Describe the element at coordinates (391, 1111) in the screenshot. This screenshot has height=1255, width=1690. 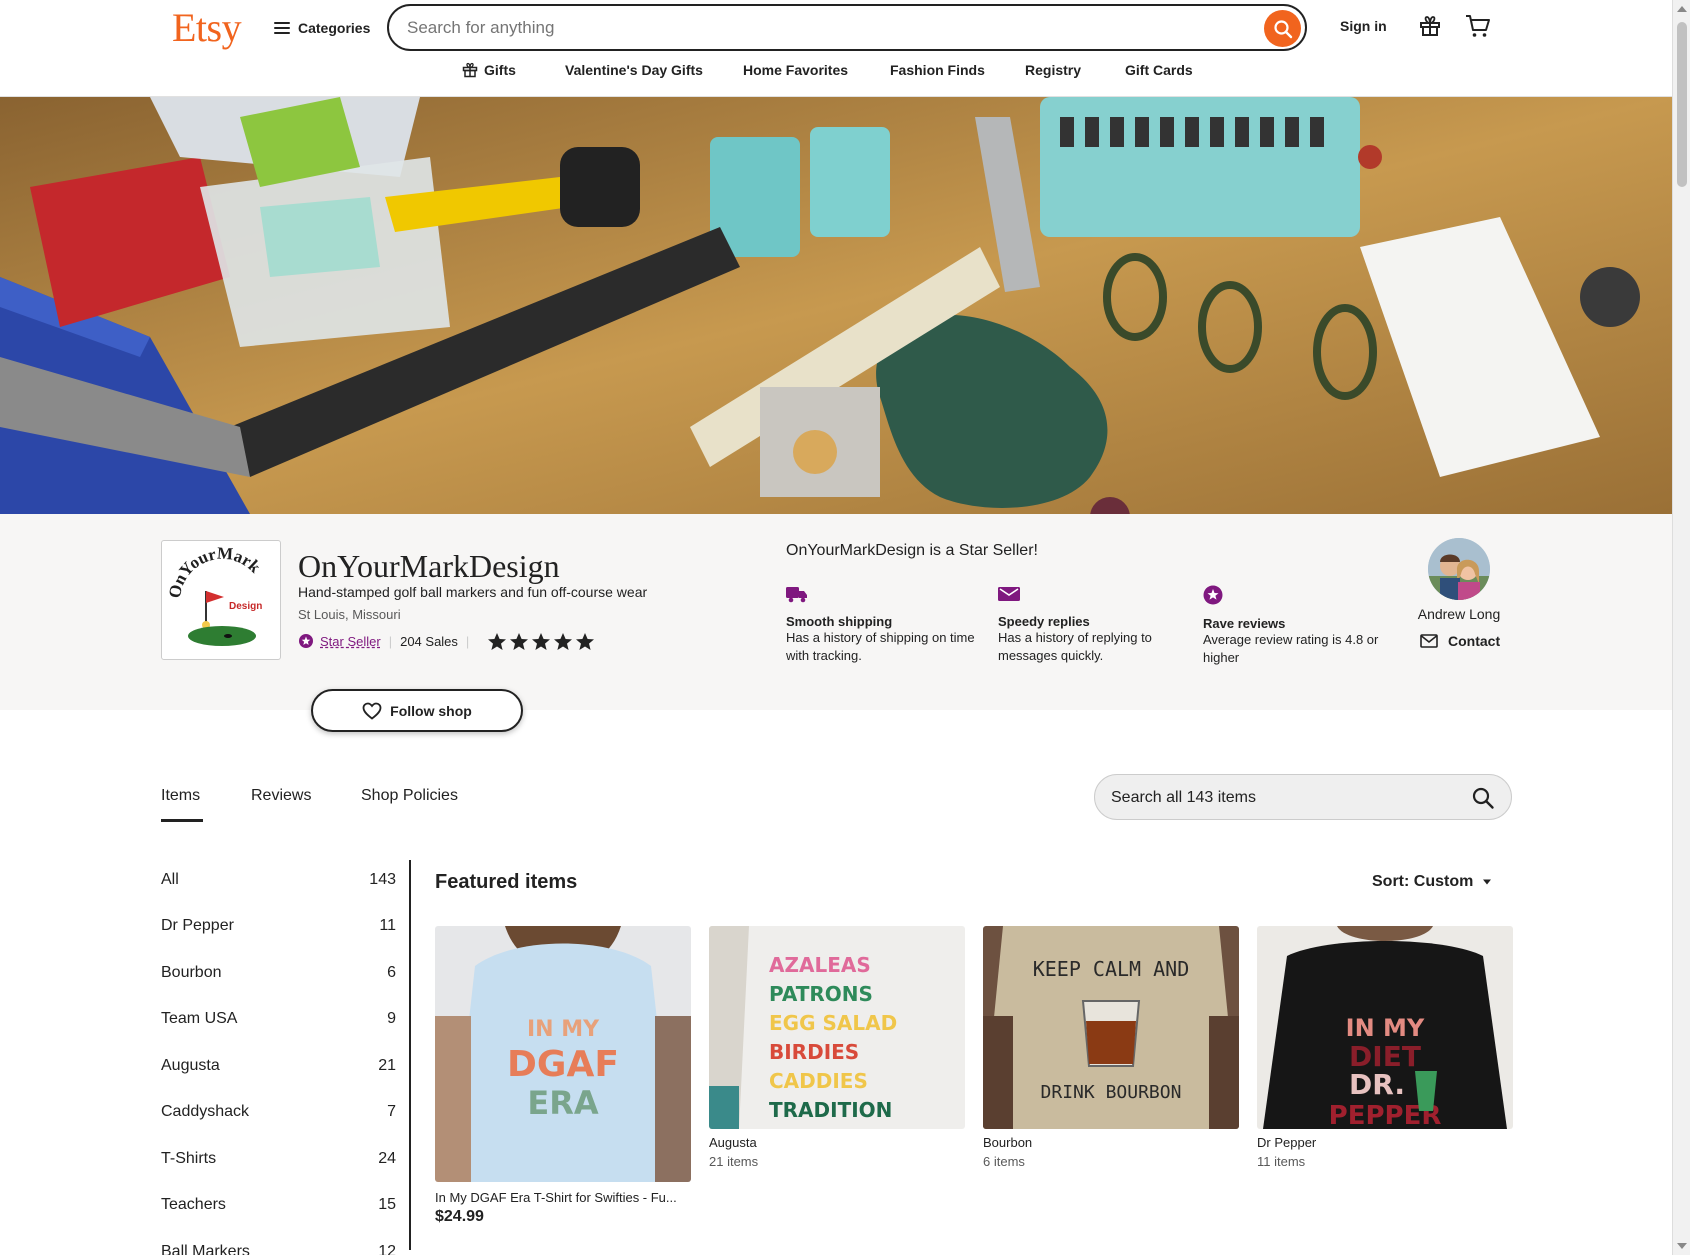
I see `sidebar-item-count: 7` at that location.